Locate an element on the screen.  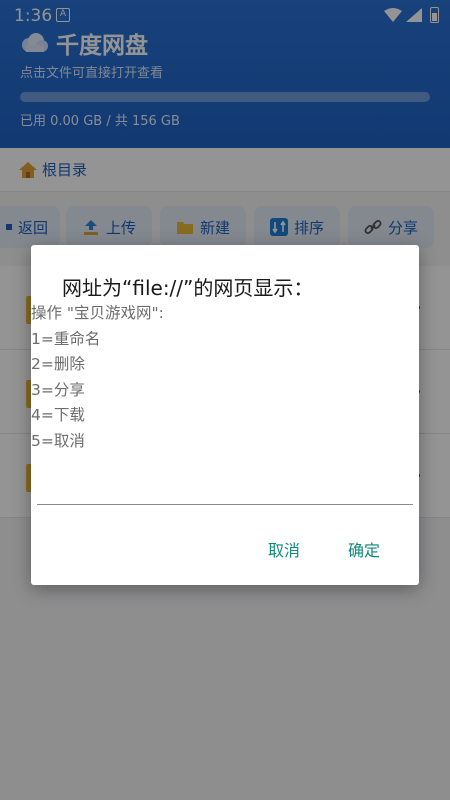
dialog-message: 操作 "宝贝游戏网": 1=重命名 2=删除 3=分享 4=下载 5=取消 is located at coordinates (97, 377).